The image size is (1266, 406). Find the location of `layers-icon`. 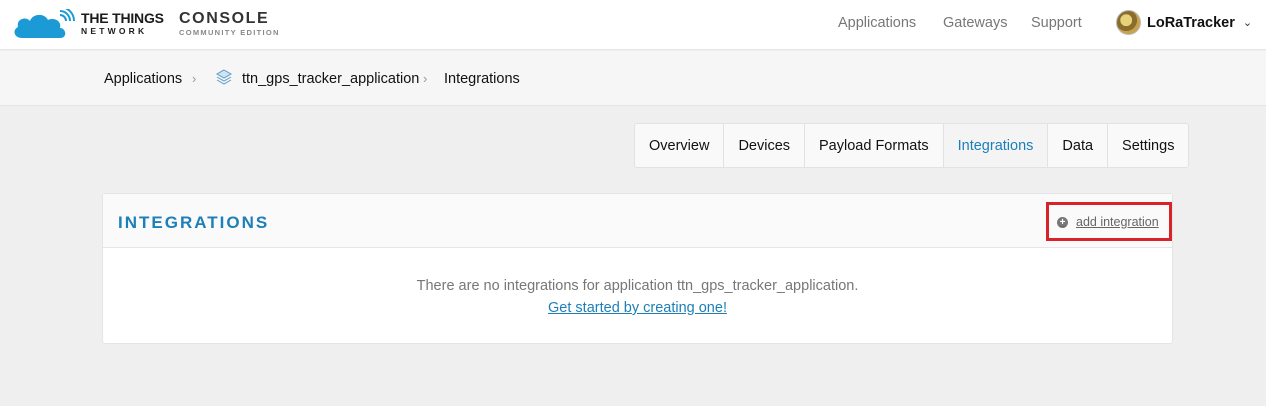

layers-icon is located at coordinates (224, 79).